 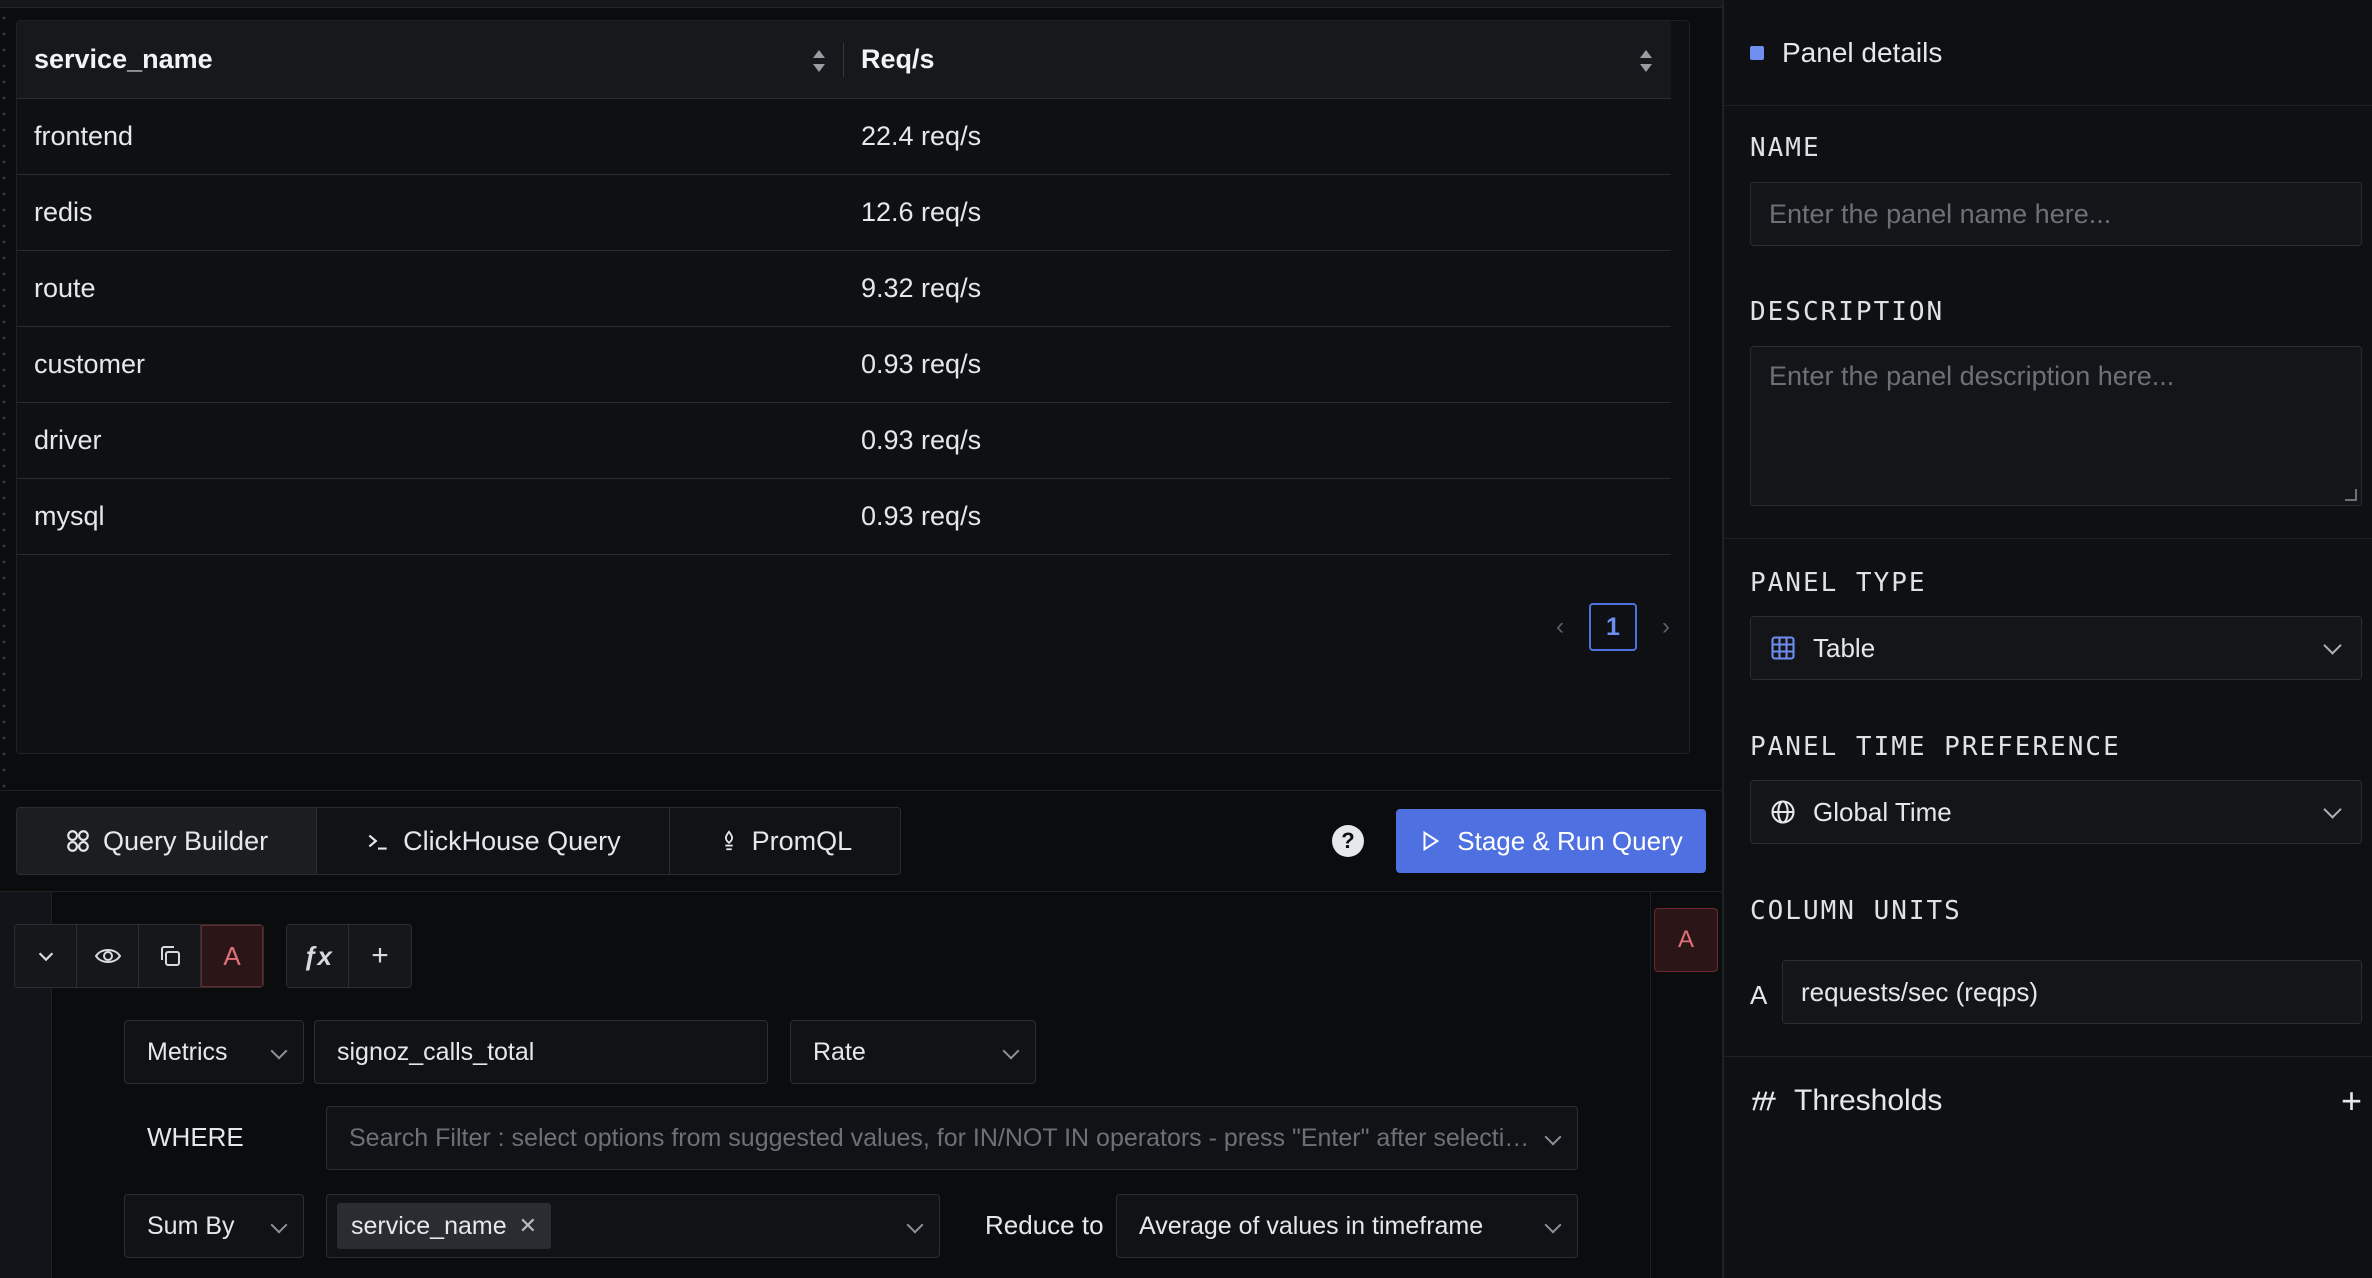 I want to click on table-row: redis 12.6 req/s, so click(x=844, y=213).